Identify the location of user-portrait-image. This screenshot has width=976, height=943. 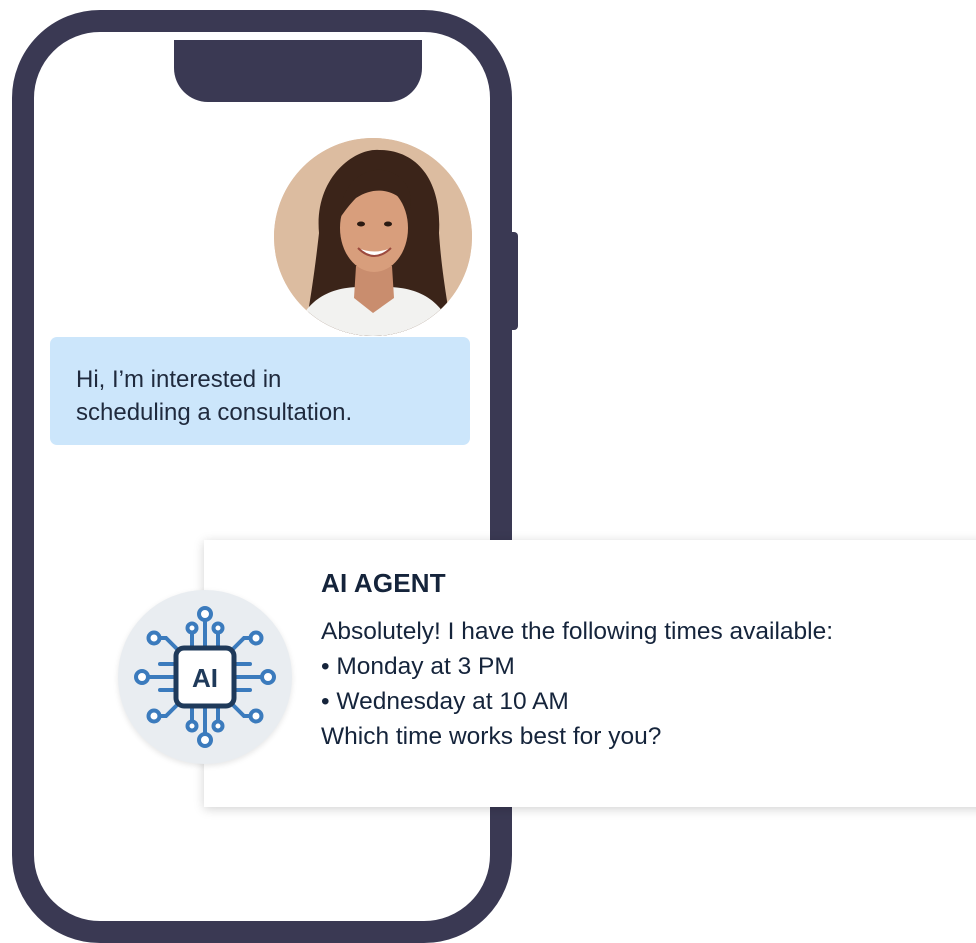
(373, 237).